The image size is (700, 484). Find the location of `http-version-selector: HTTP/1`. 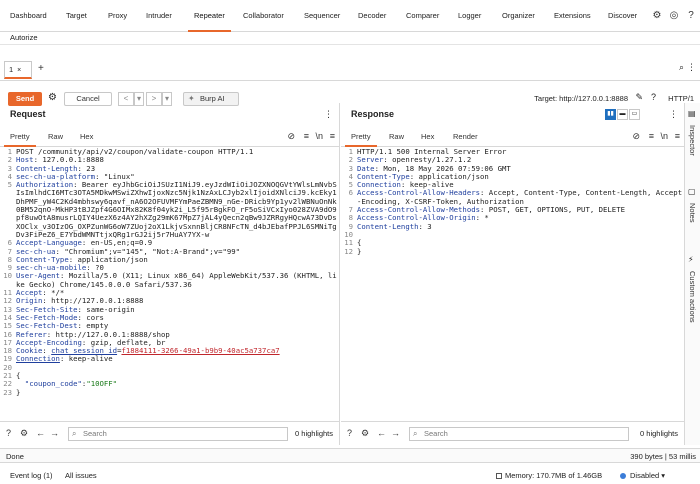

http-version-selector: HTTP/1 is located at coordinates (681, 98).